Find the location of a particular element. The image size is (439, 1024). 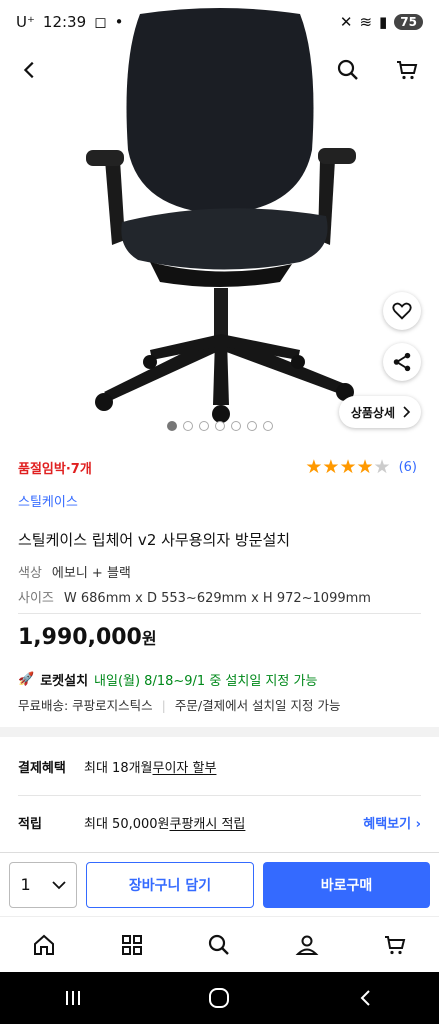

recent-apps-icon is located at coordinates (73, 998).